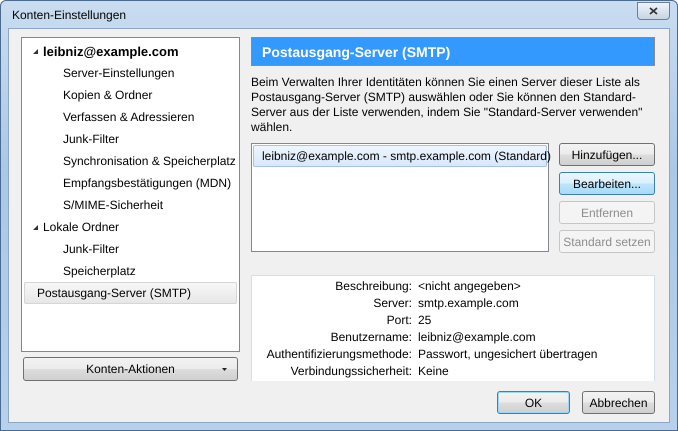  I want to click on dialog-button: Abbrechen, so click(618, 402).